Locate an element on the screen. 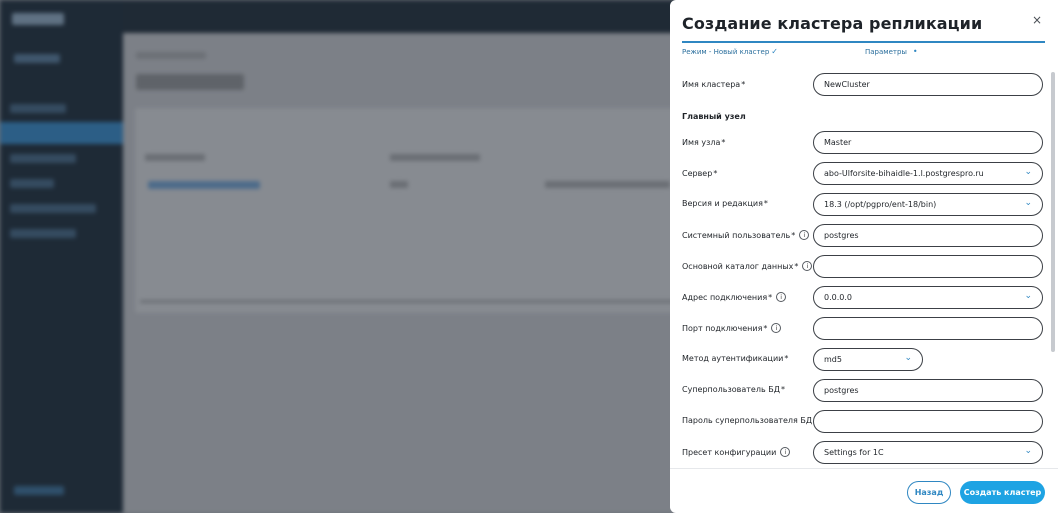  conn-port-input is located at coordinates (928, 328).